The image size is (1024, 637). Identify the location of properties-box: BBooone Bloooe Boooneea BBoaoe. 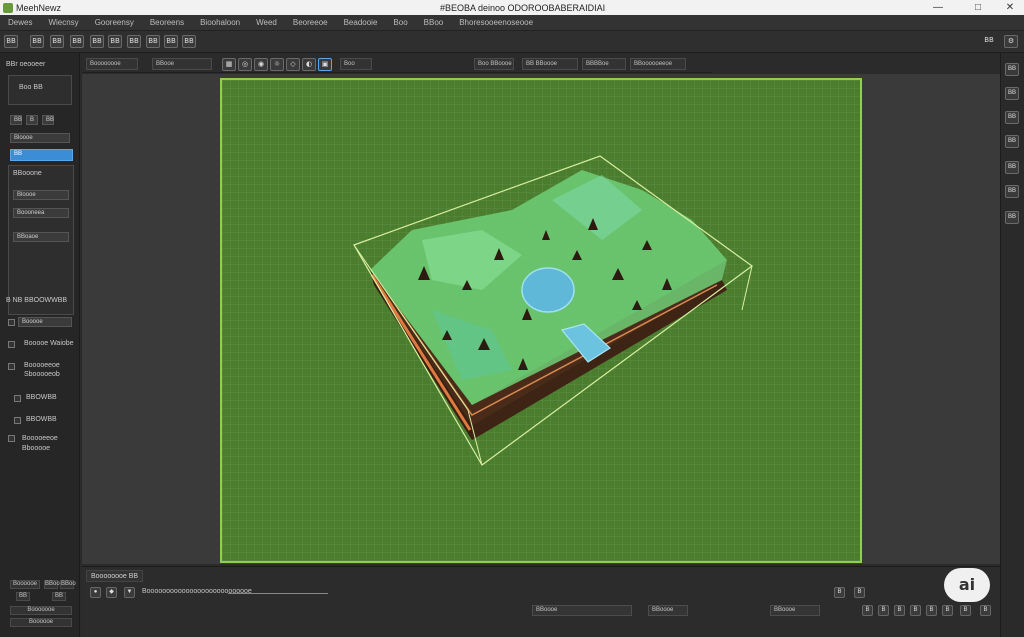
(41, 240).